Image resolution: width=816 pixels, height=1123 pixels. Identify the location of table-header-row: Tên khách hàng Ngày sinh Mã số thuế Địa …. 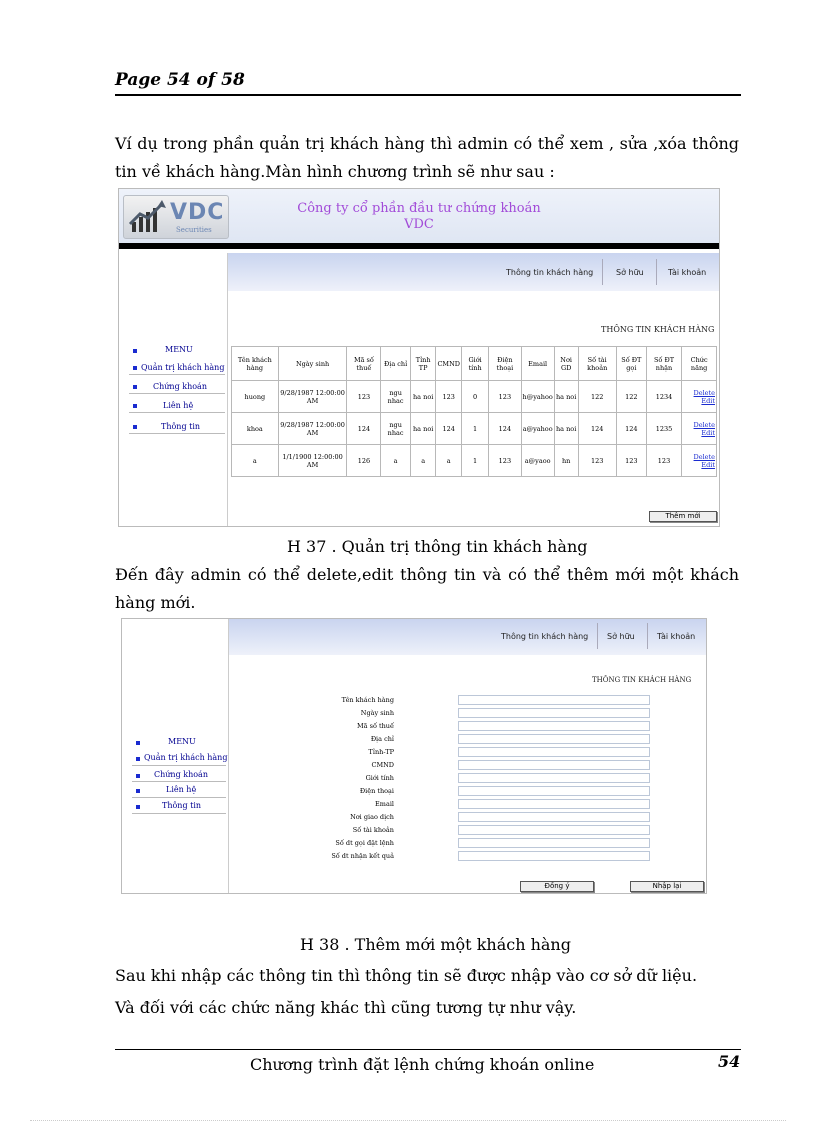
(474, 363).